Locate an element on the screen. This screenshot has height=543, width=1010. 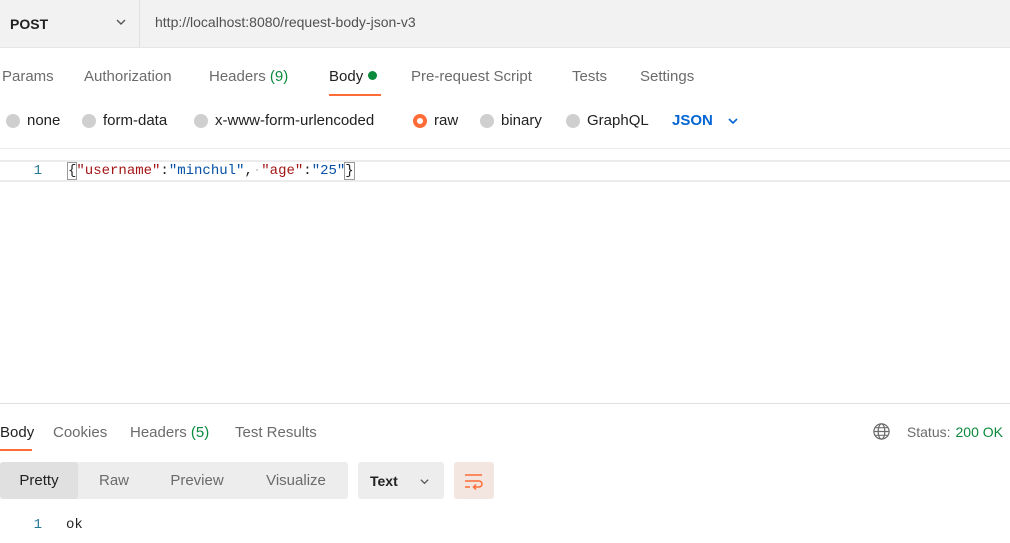
globe-icon is located at coordinates (881, 431).